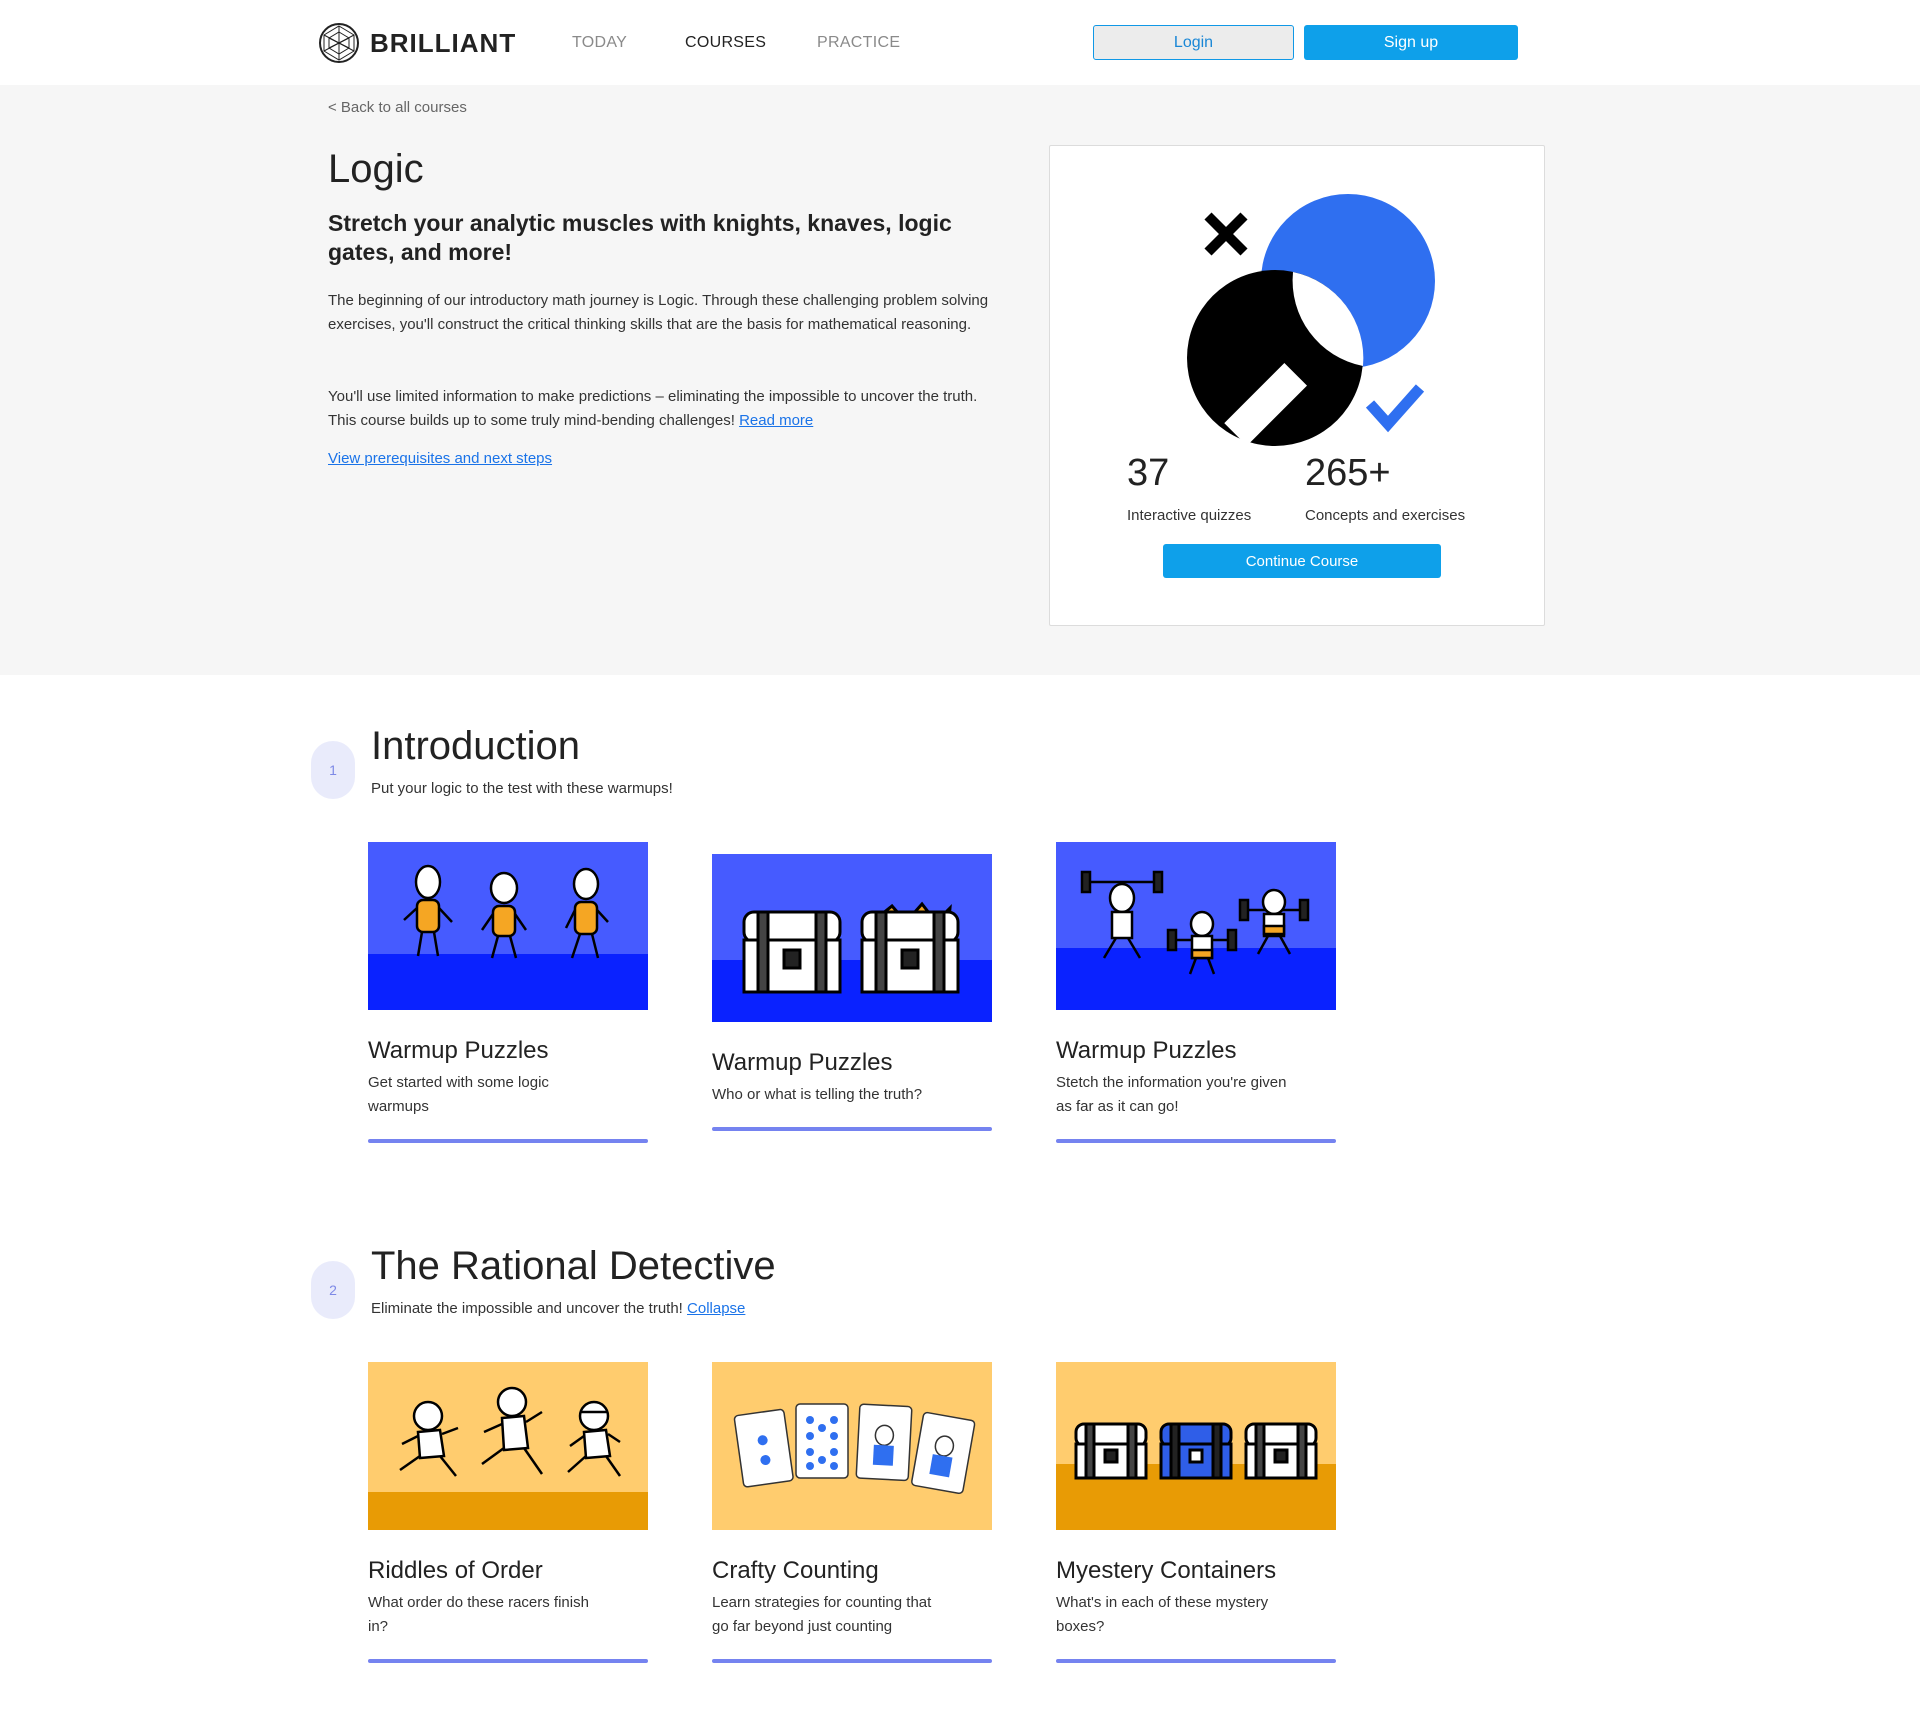 This screenshot has width=1920, height=1714. I want to click on prerequisites-link: View prerequisites and next steps, so click(440, 458).